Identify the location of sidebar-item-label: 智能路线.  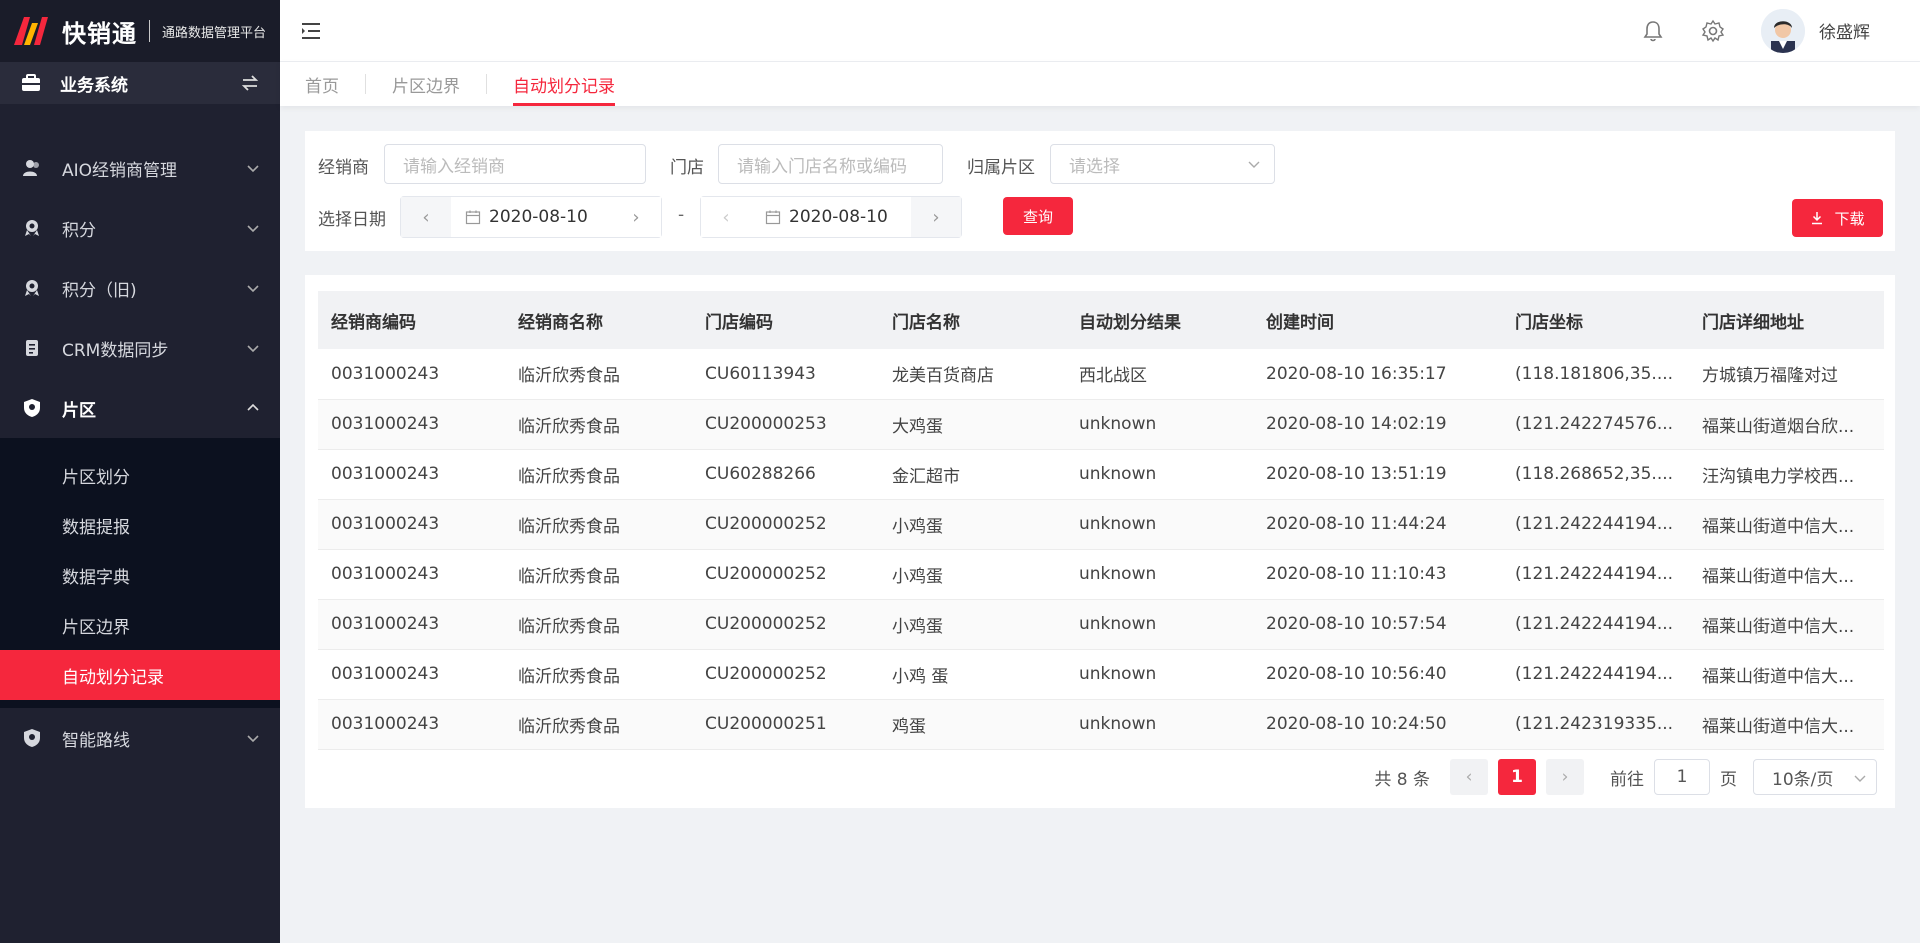
(96, 740).